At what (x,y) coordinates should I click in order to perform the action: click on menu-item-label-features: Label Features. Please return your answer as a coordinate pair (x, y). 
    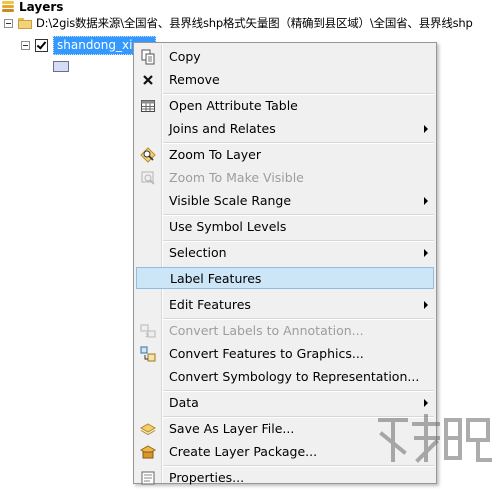
    Looking at the image, I should click on (285, 278).